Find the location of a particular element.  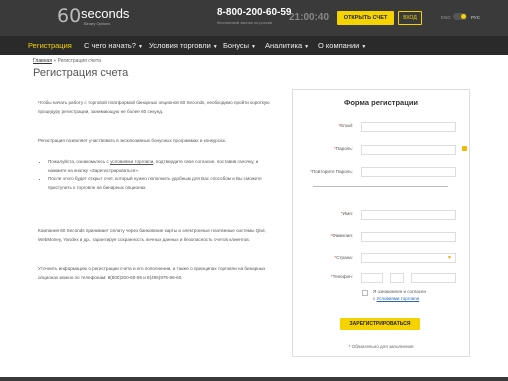

surname-label-text: Фамилия: is located at coordinates (342, 235).